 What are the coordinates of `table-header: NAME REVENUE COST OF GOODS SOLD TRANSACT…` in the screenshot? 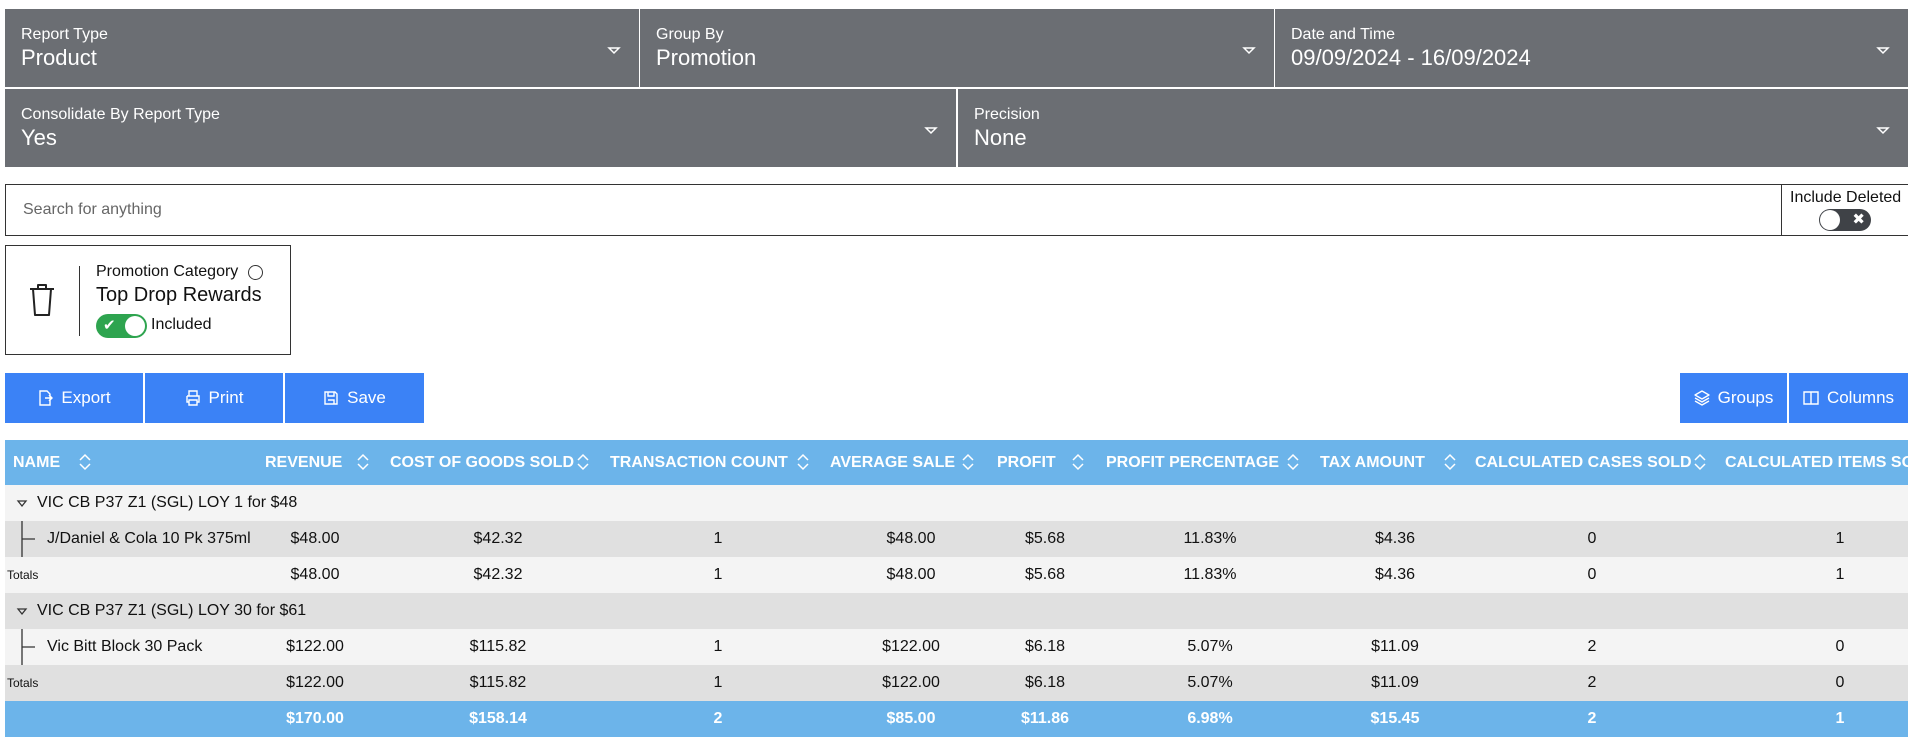 It's located at (956, 462).